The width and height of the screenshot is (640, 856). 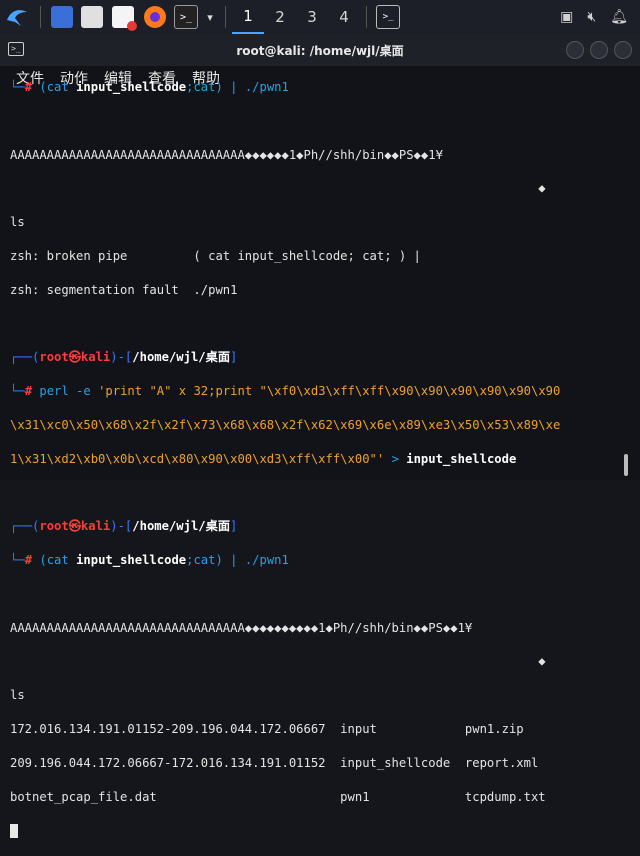 What do you see at coordinates (591, 17) in the screenshot?
I see `volume-muted-icon: 🔇︎` at bounding box center [591, 17].